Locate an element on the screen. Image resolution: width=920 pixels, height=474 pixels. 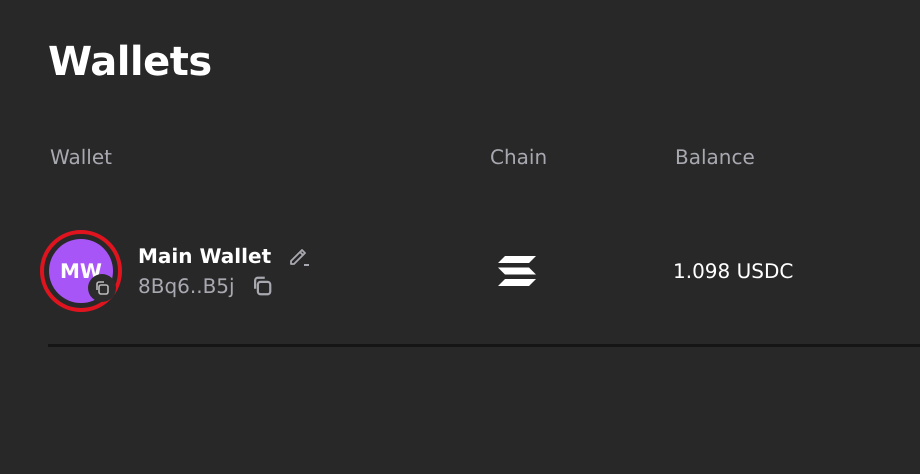
column-header: Balance is located at coordinates (715, 157).